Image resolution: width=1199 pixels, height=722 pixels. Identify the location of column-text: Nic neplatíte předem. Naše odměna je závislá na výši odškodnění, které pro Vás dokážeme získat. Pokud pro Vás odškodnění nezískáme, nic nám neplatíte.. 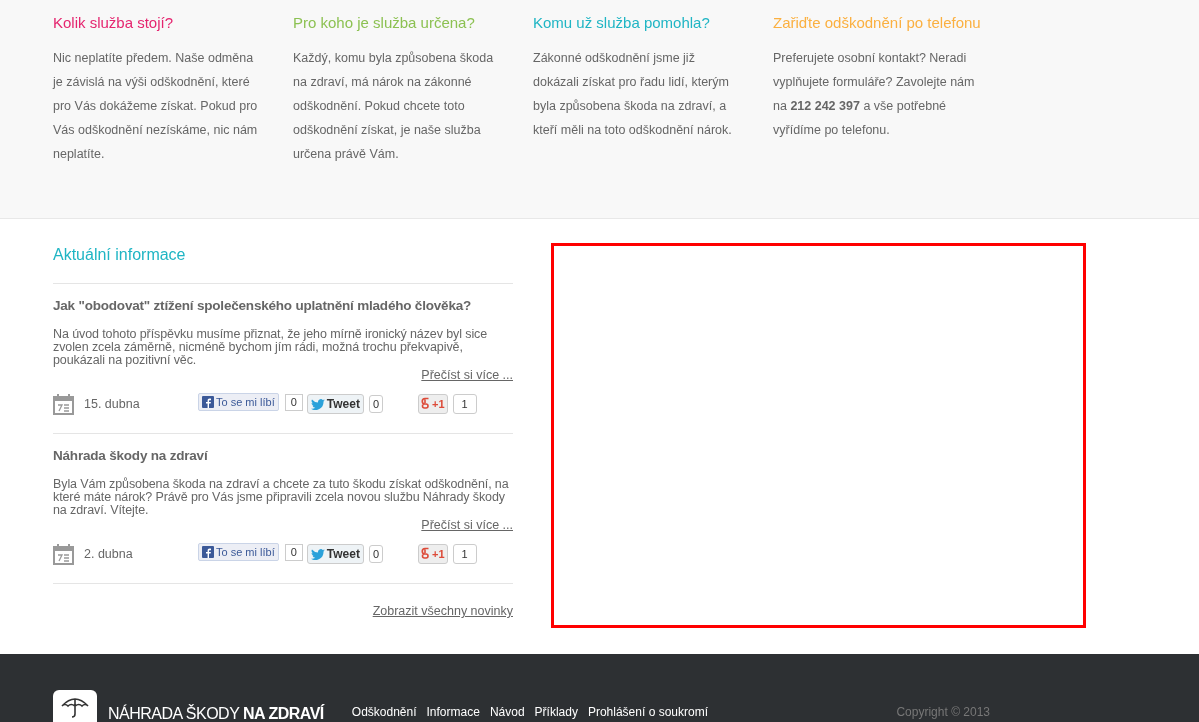
(156, 106).